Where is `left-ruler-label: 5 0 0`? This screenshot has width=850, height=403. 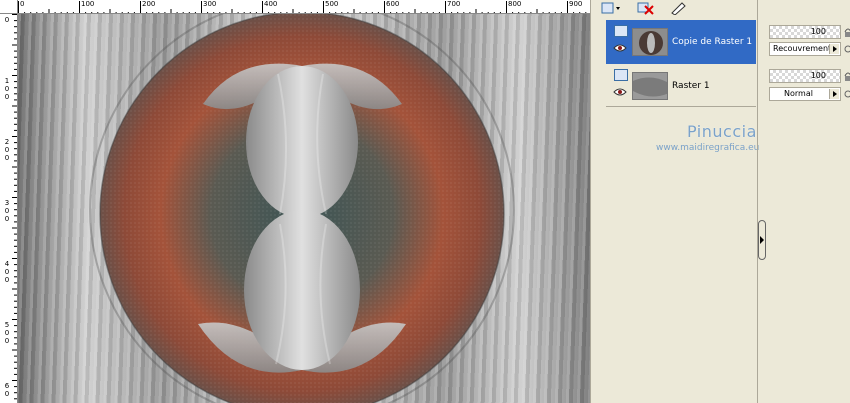
left-ruler-label: 5 0 0 is located at coordinates (7, 333).